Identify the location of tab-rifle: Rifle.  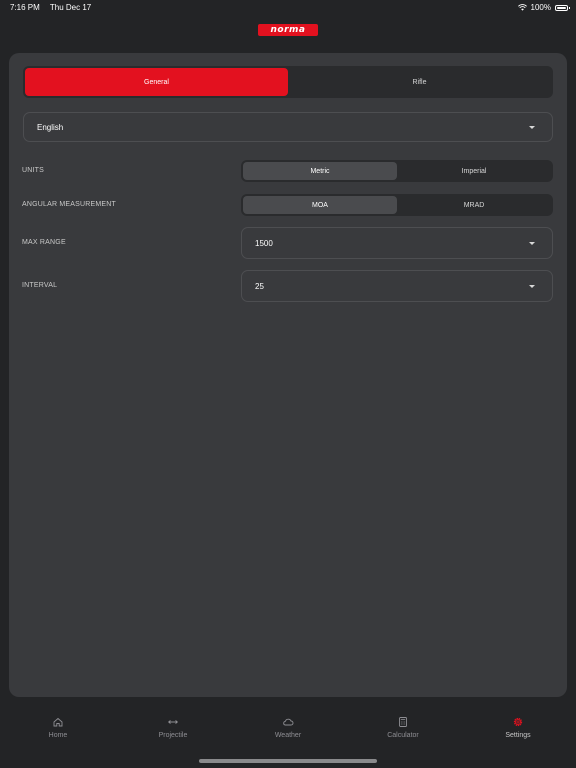
(419, 82).